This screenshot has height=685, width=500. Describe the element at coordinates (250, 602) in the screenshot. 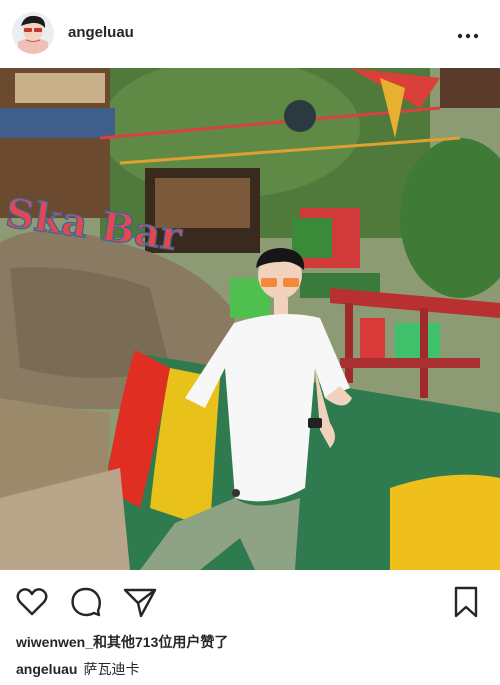

I see `post-actions` at that location.